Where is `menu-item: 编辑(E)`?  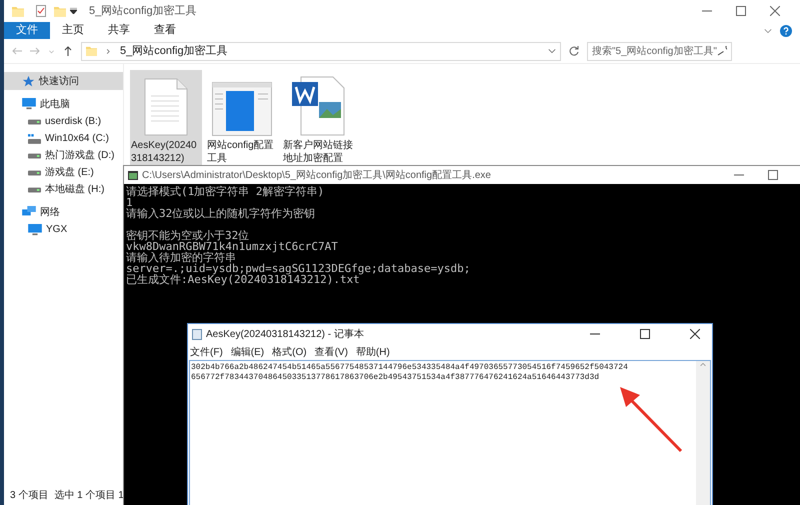 menu-item: 编辑(E) is located at coordinates (247, 352).